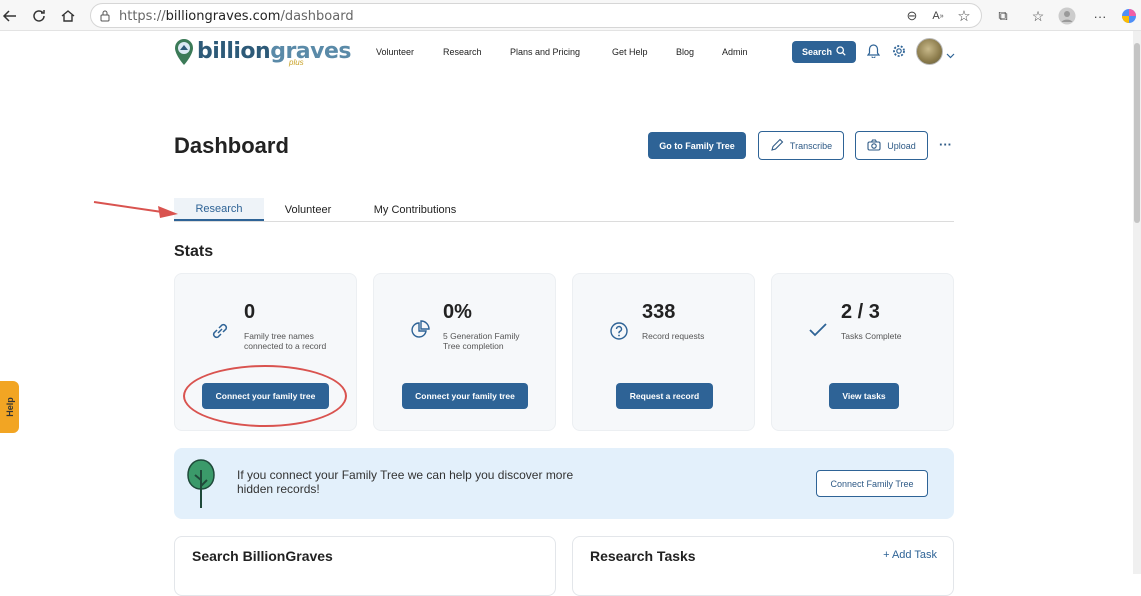 The height and width of the screenshot is (596, 1141). I want to click on transcribe-button: Transcribe, so click(801, 145).